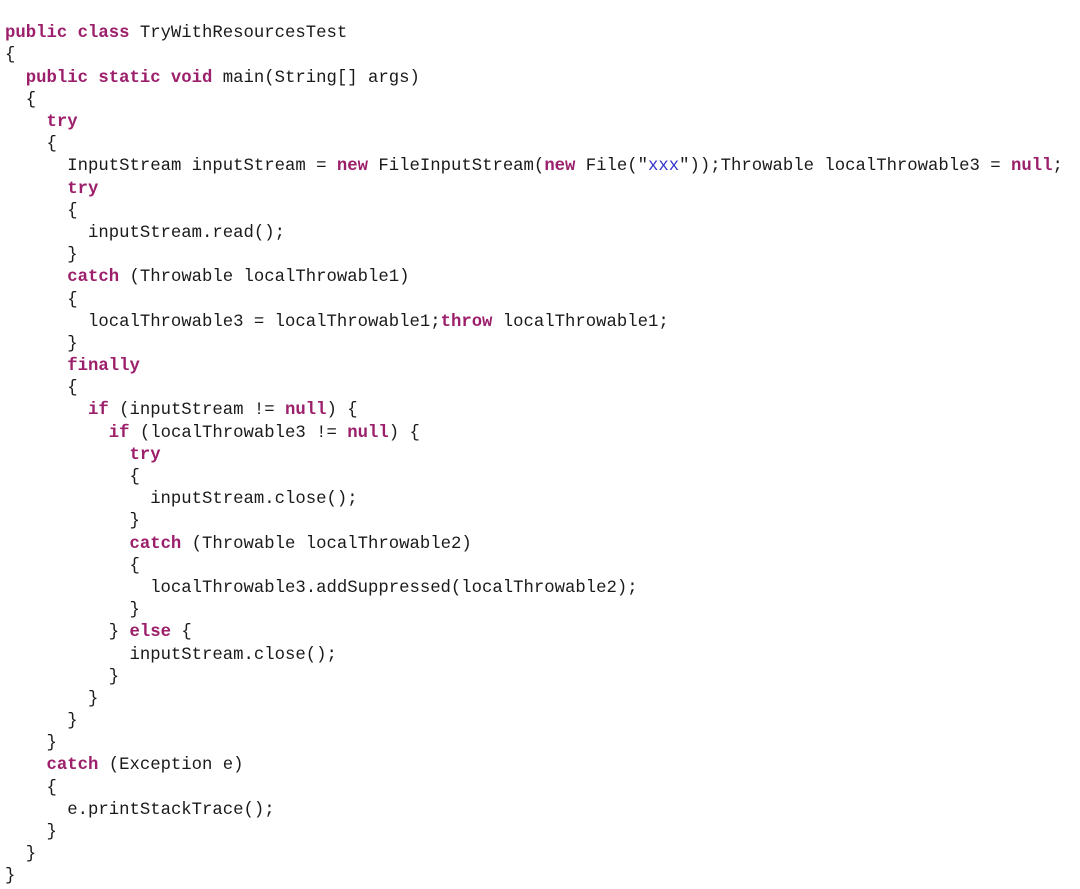 The height and width of the screenshot is (889, 1080). What do you see at coordinates (326, 544) in the screenshot?
I see `code-text: (Throwable localThrowable2)` at bounding box center [326, 544].